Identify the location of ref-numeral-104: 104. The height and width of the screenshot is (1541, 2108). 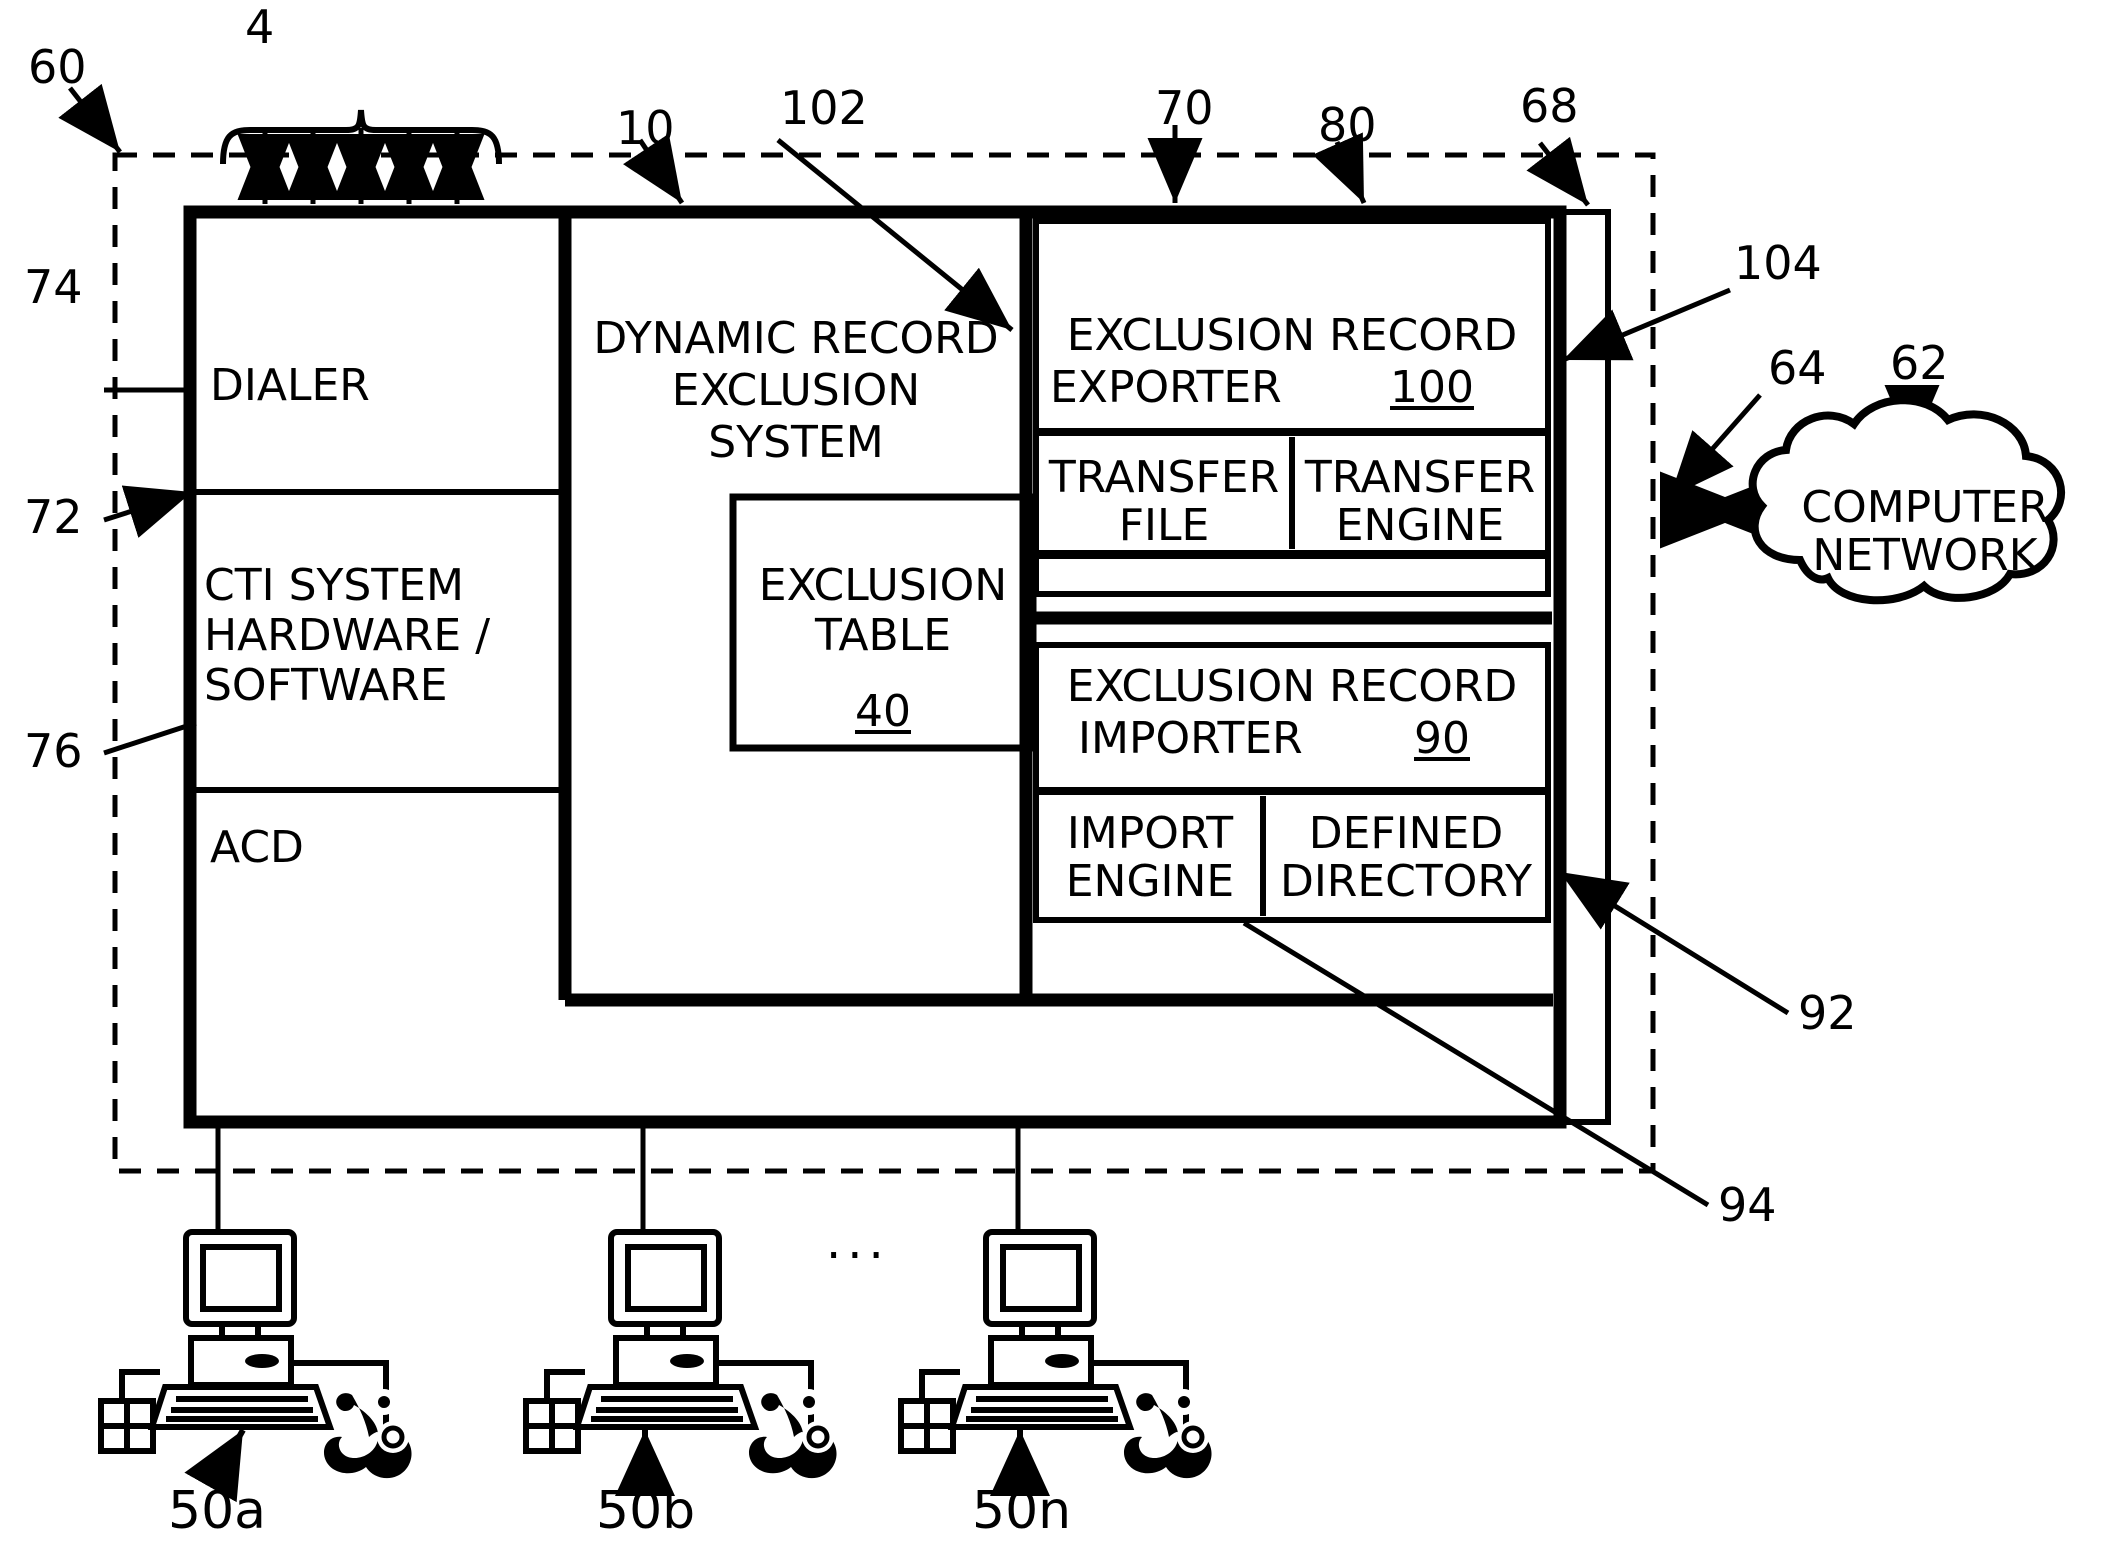
(1778, 263).